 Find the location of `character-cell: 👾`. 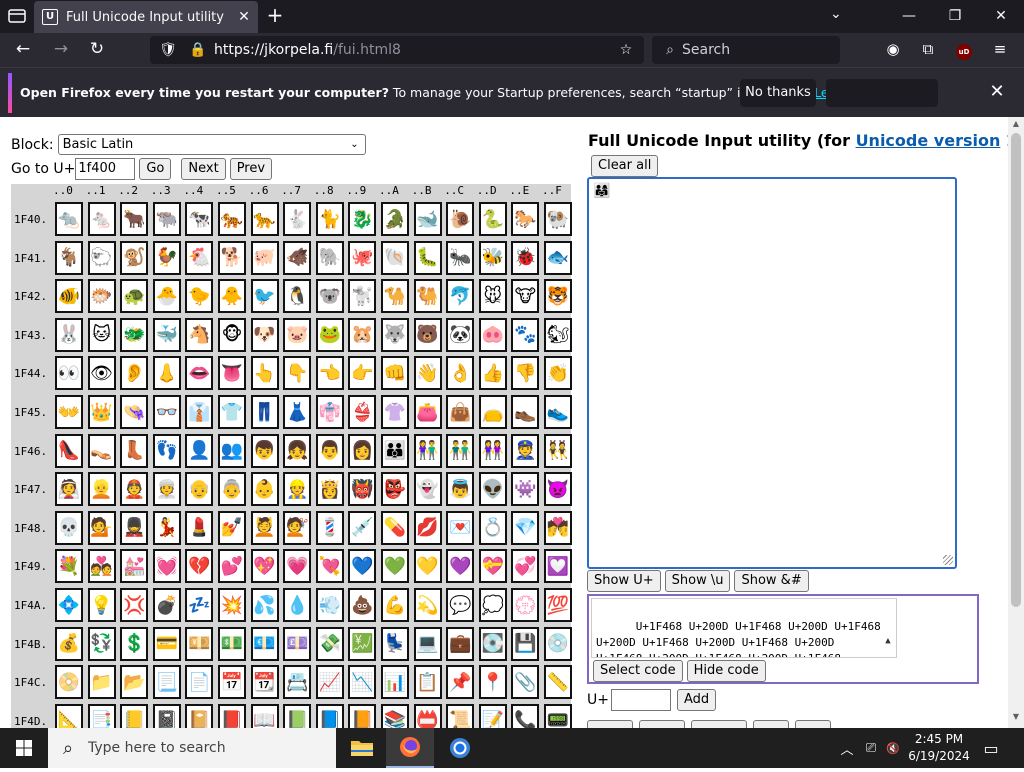

character-cell: 👾 is located at coordinates (525, 489).